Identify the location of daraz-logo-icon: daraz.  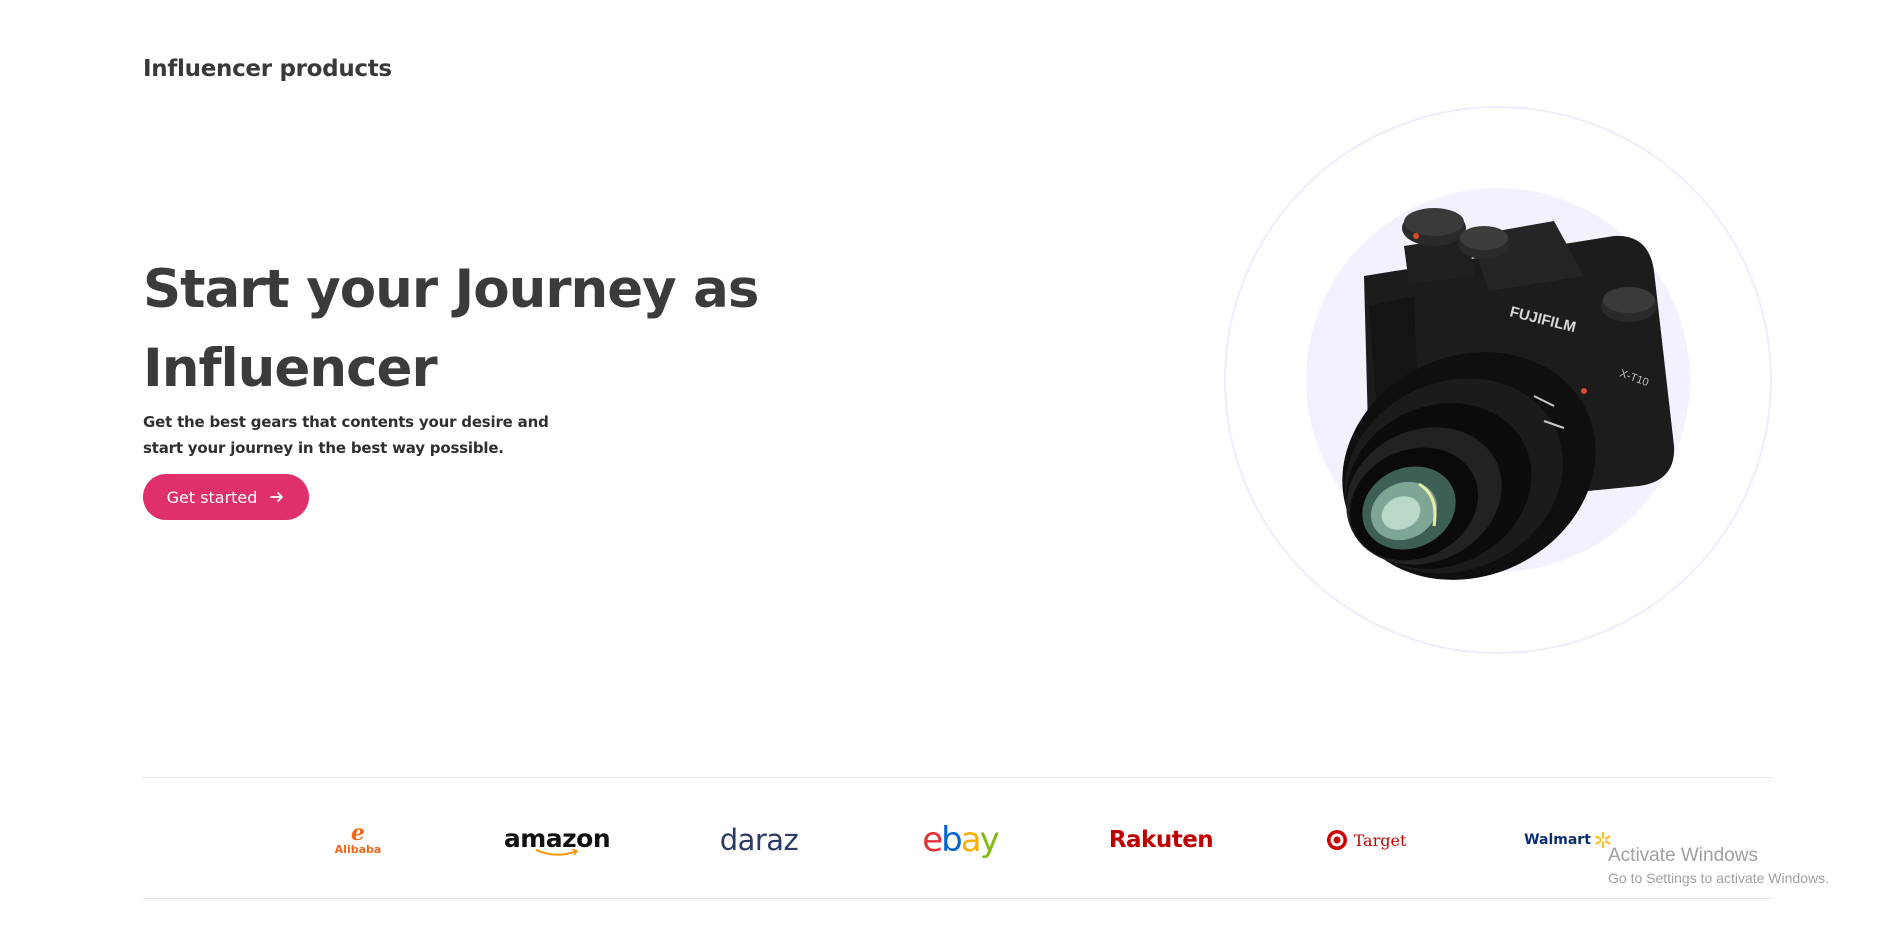
(759, 840).